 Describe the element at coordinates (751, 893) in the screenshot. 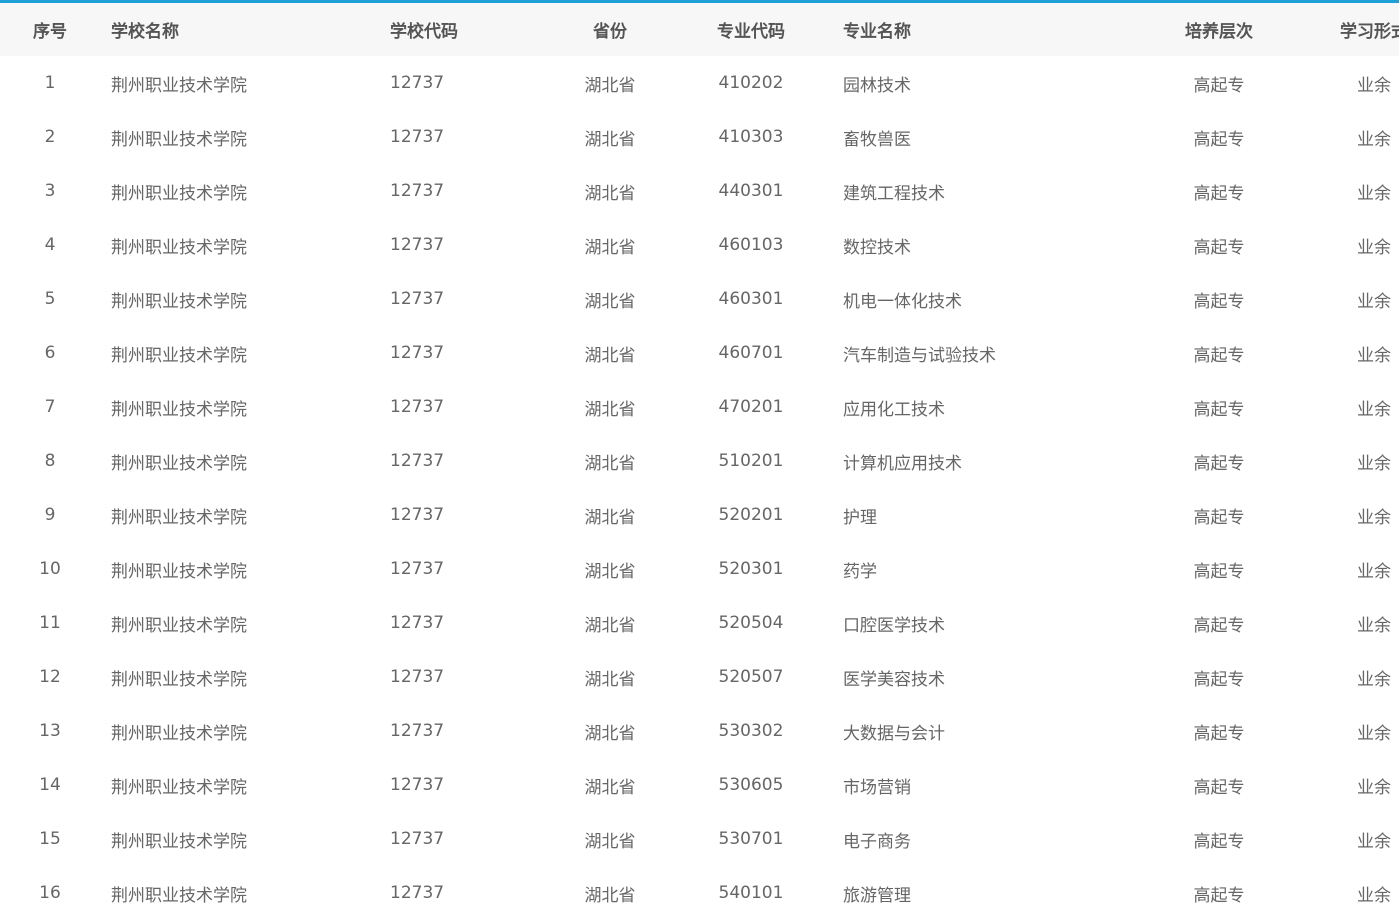

I see `cell-major-code: 540101` at that location.